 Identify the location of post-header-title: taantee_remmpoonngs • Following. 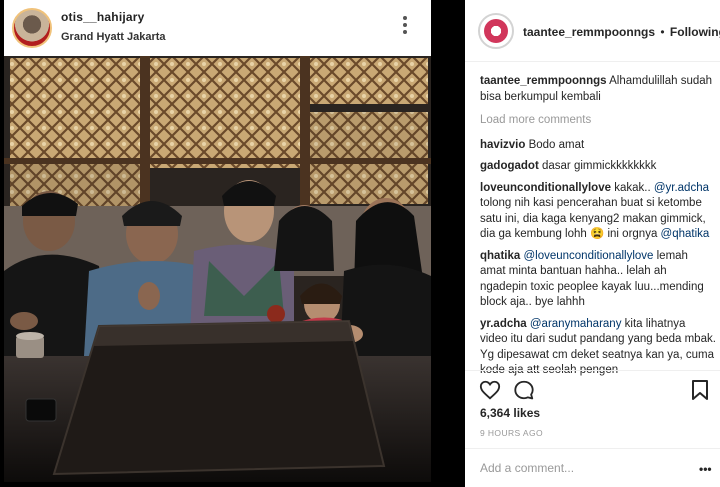
(621, 32).